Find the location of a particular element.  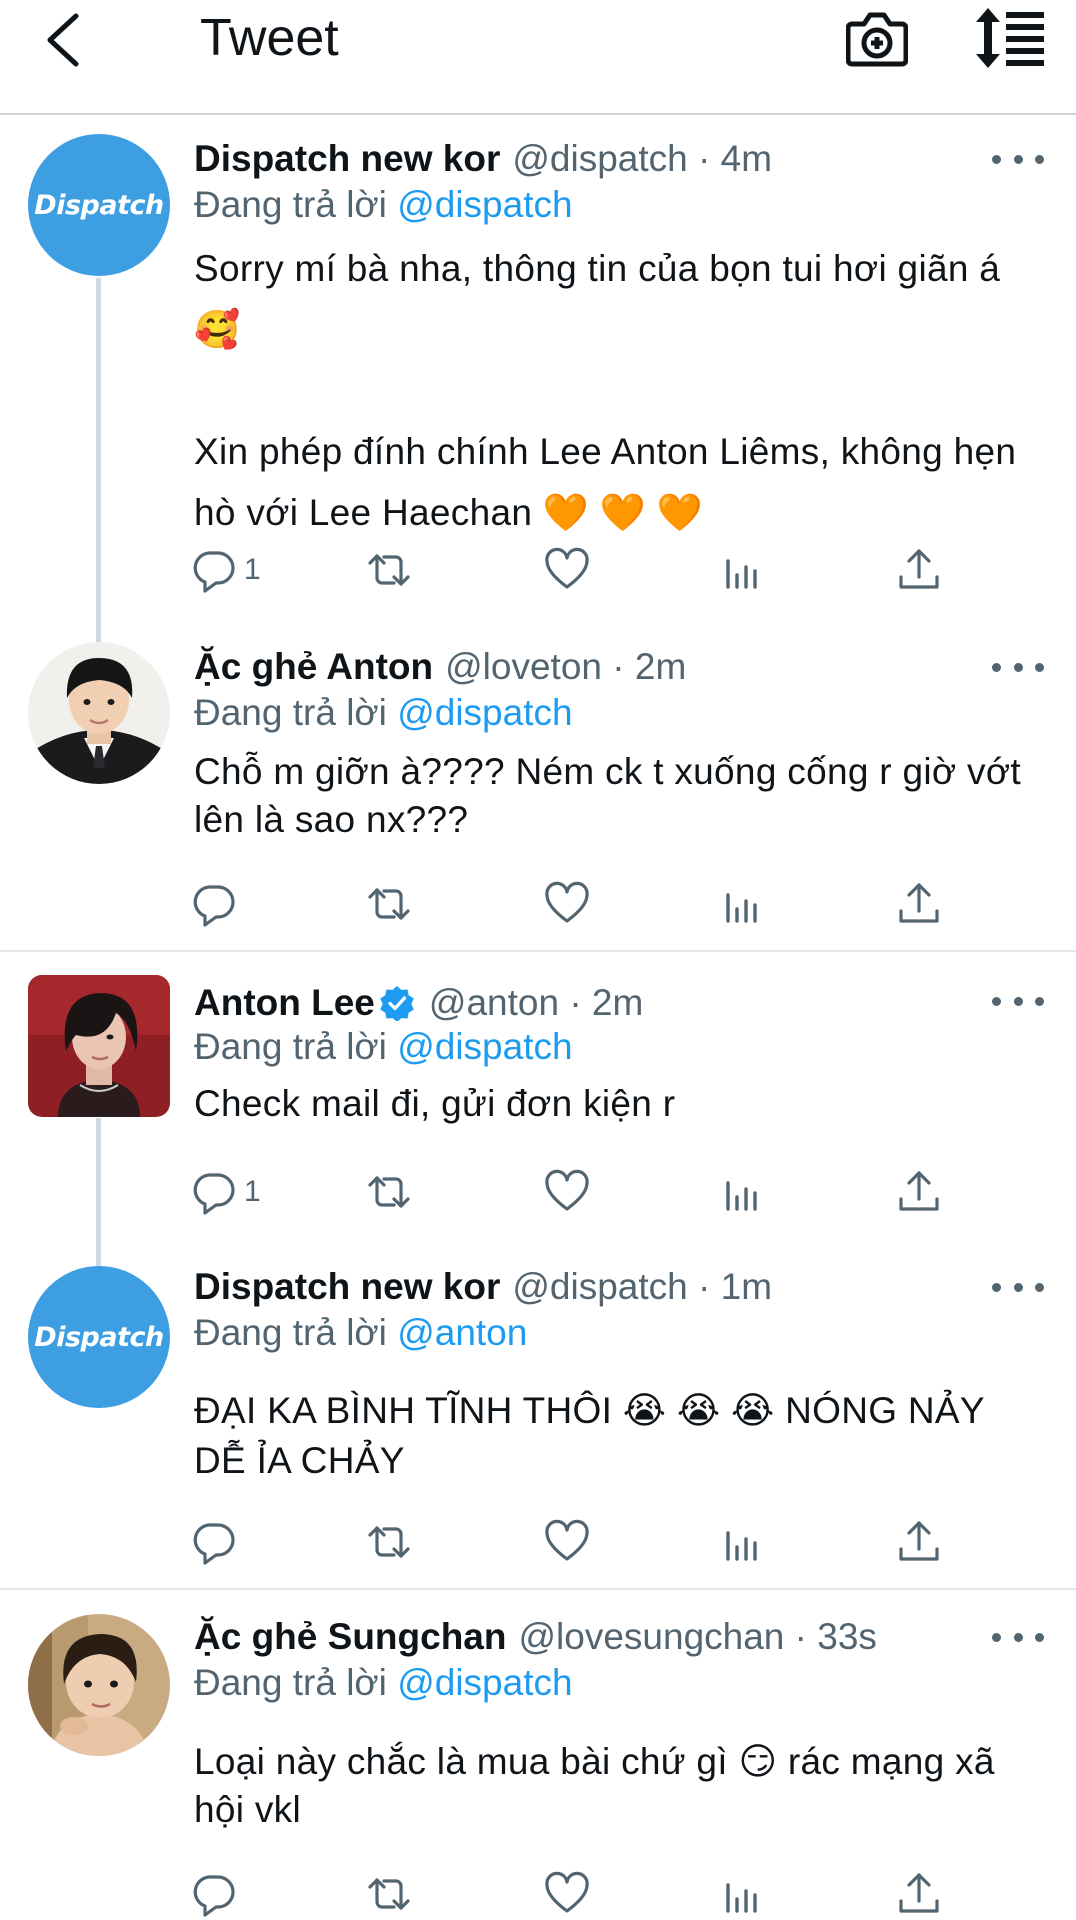

tweet-header: Dispatch new kor @dispatch · 1m is located at coordinates (483, 1287).